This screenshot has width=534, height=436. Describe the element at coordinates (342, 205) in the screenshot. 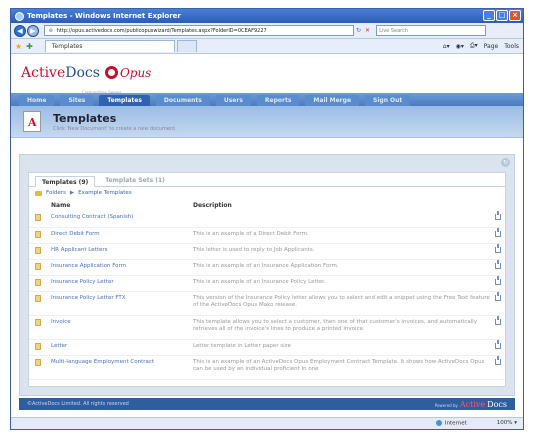

I see `column-header-description: Description` at that location.